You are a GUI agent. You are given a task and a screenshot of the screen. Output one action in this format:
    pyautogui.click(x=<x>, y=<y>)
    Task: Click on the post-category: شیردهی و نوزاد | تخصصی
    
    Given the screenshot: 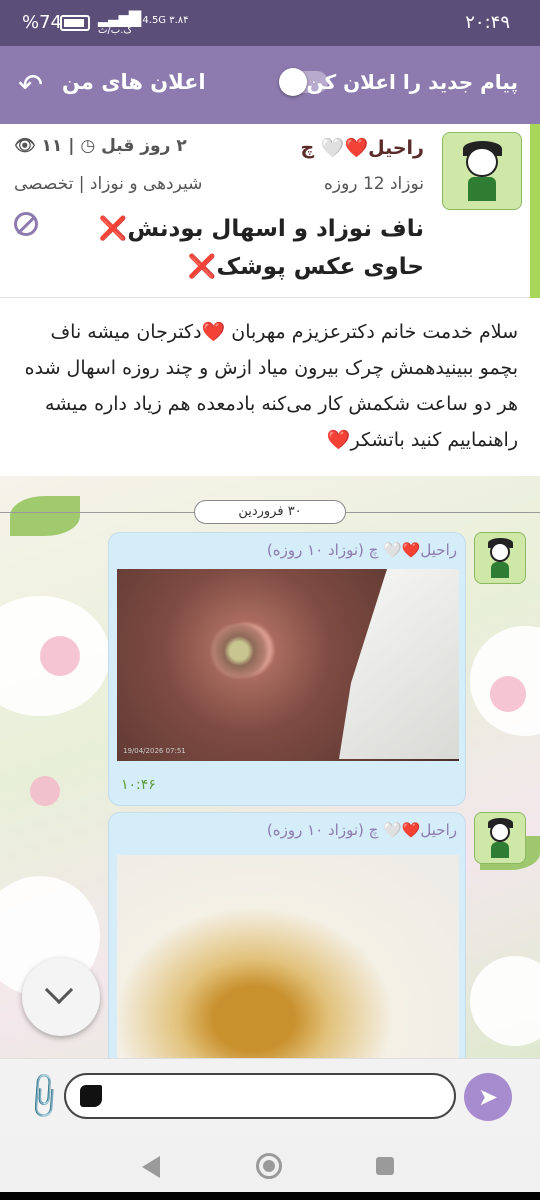 What is the action you would take?
    pyautogui.click(x=108, y=184)
    